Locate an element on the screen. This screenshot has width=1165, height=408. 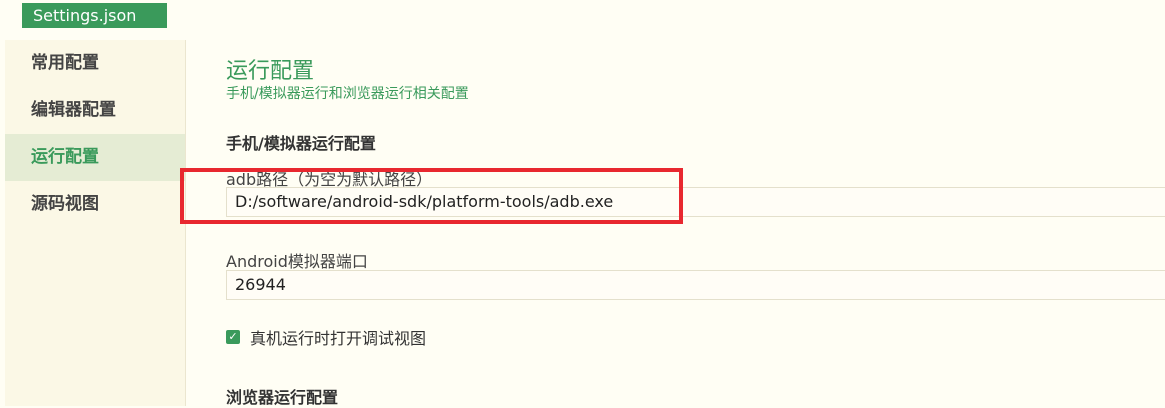
settings-sidebar: 常用配置 编辑器配置 运行配置 源码视图 is located at coordinates (95, 223).